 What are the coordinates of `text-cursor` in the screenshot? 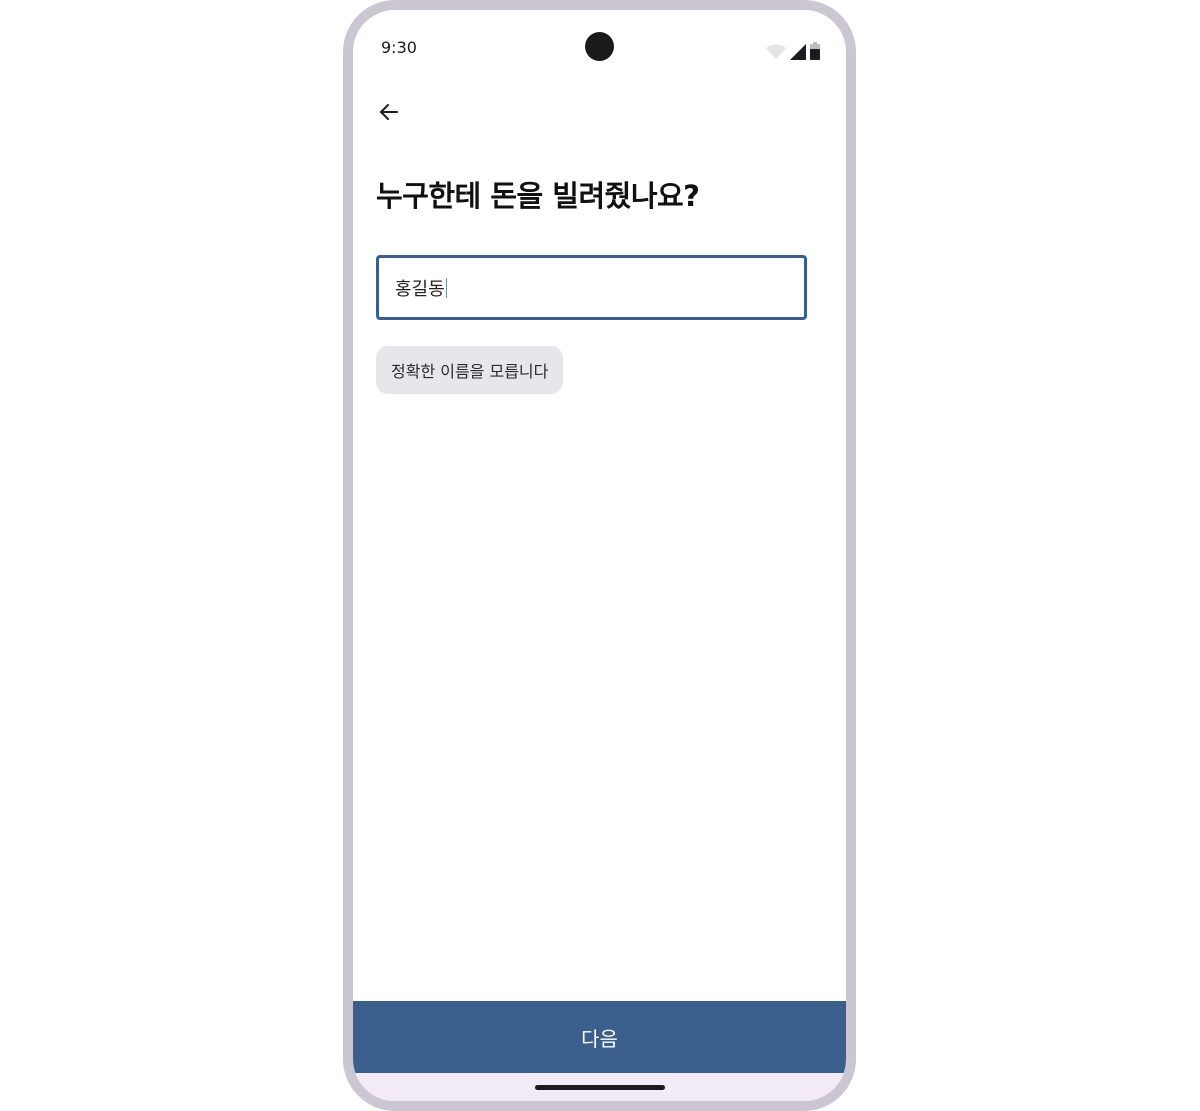 It's located at (446, 287).